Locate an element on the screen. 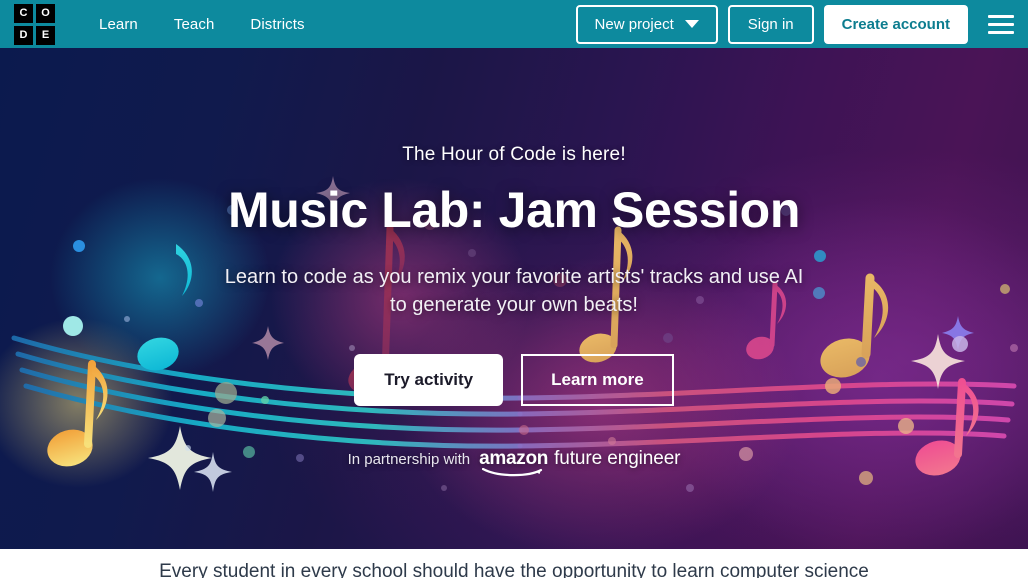 The image size is (1028, 578). header-actions: New project Sign in Create account is located at coordinates (796, 24).